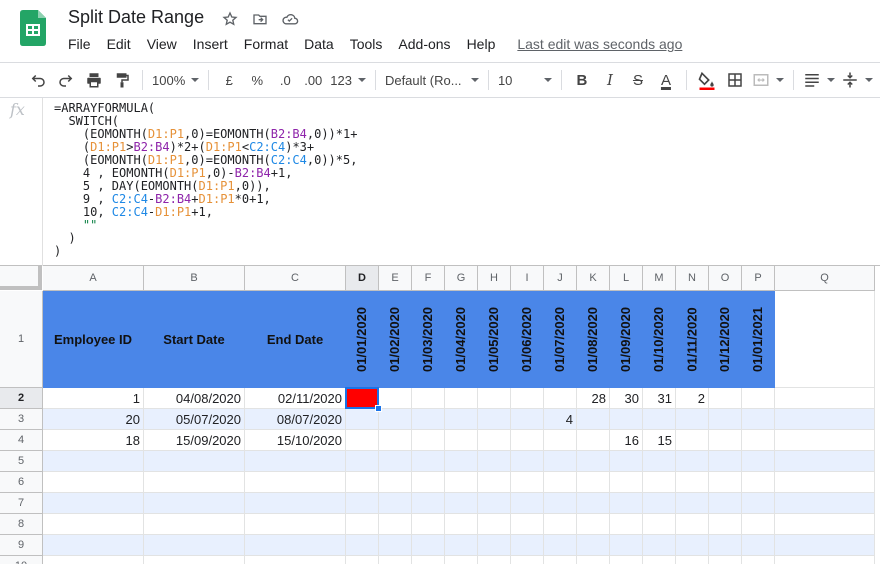  Describe the element at coordinates (260, 19) in the screenshot. I see `move-folder-icon` at that location.